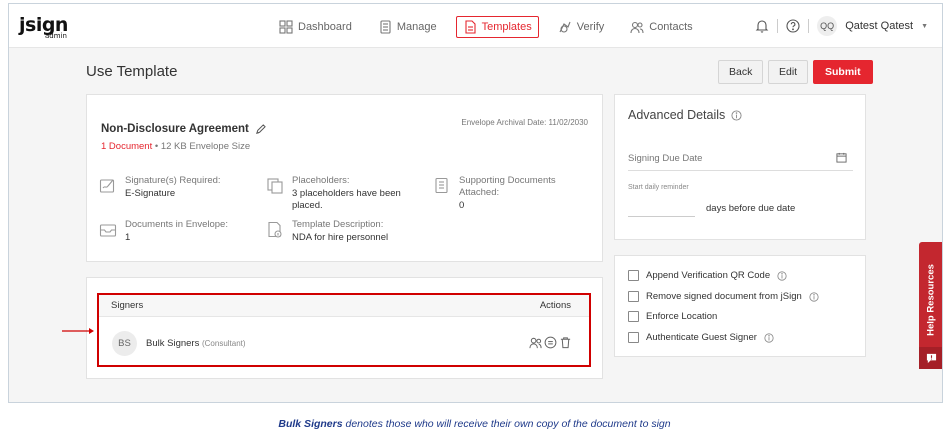 This screenshot has width=949, height=440. Describe the element at coordinates (176, 224) in the screenshot. I see `info-label: Documents in Envelope:` at that location.